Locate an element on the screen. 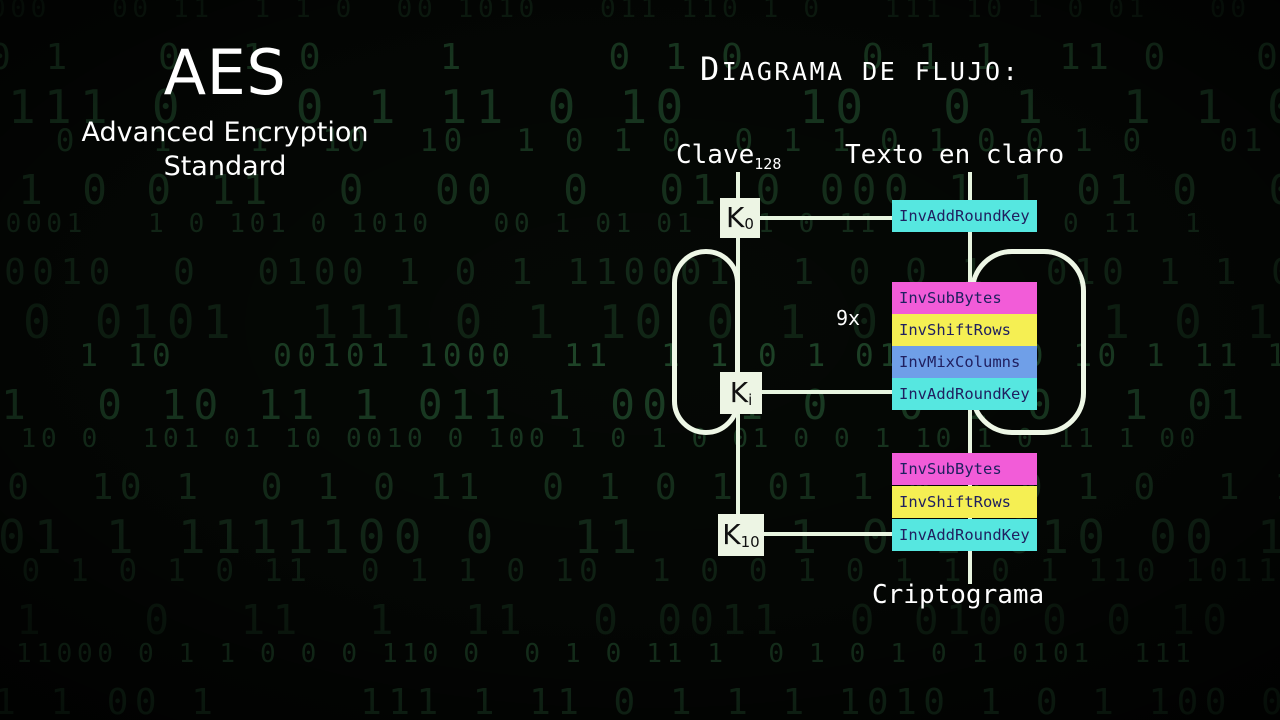 This screenshot has width=1280, height=720. op-box-invshiftrows-final: InvShiftRows is located at coordinates (964, 502).